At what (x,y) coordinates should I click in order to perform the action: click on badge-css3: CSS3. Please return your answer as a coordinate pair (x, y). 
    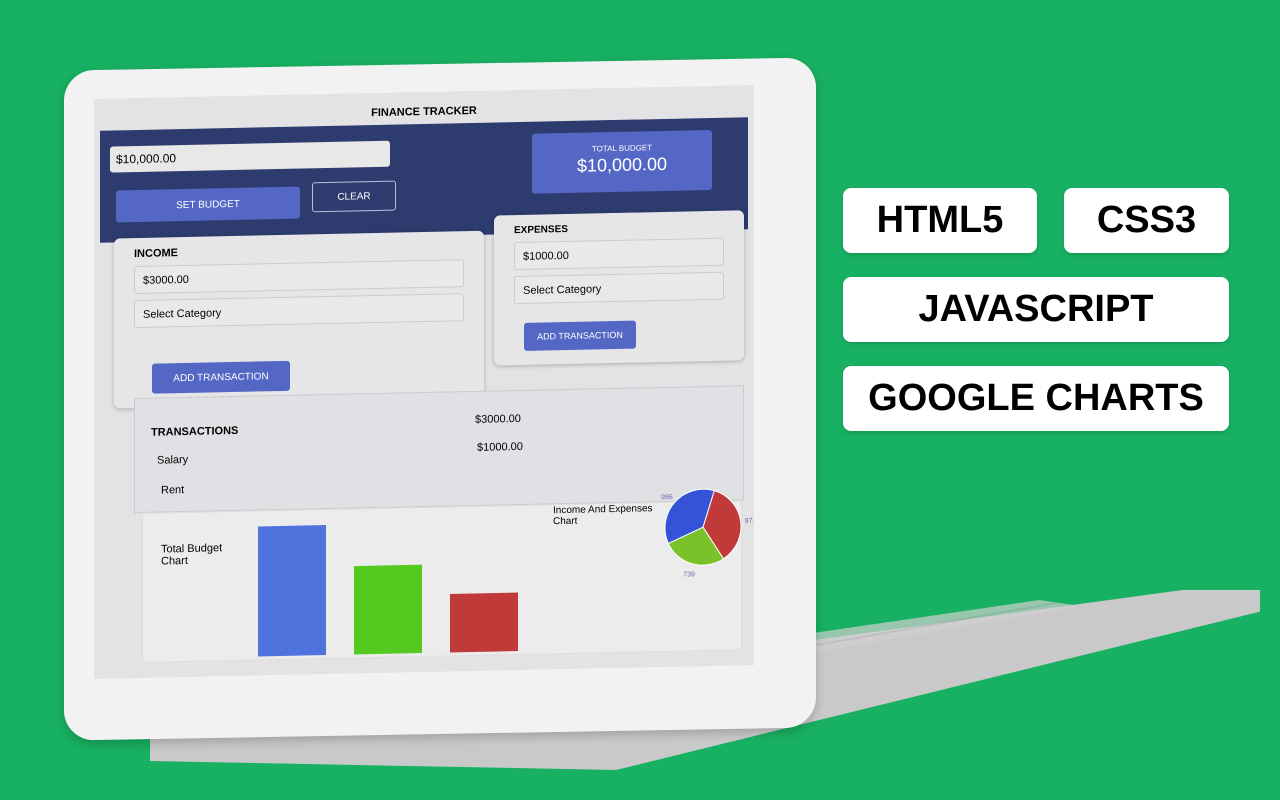
    Looking at the image, I should click on (1146, 220).